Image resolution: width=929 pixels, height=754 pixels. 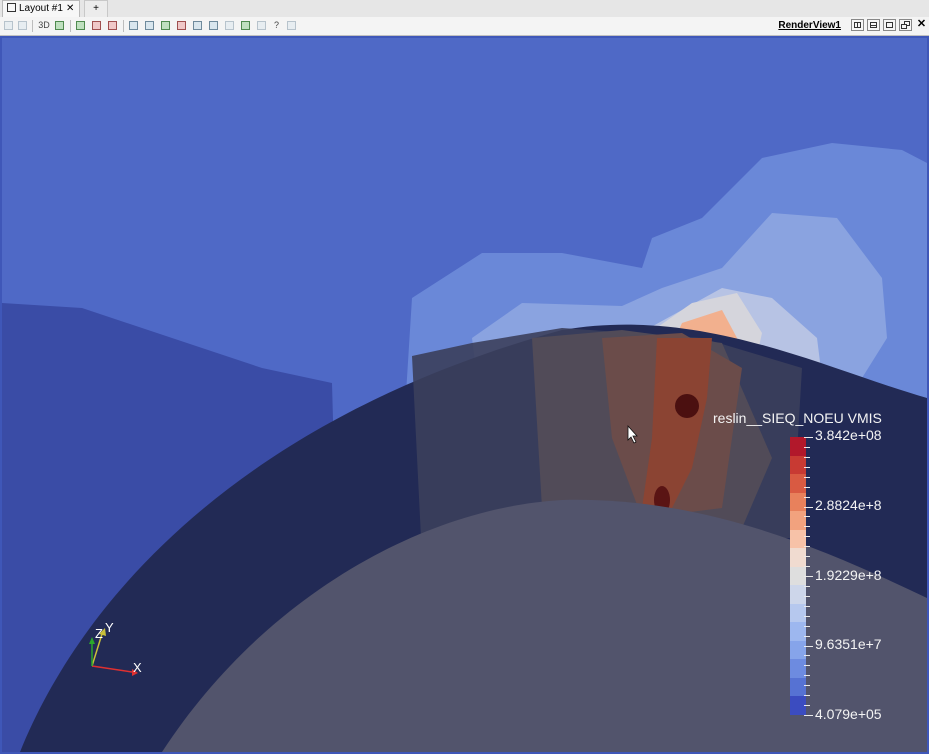 I want to click on legend-label: 1.9229e+8, so click(x=848, y=575).